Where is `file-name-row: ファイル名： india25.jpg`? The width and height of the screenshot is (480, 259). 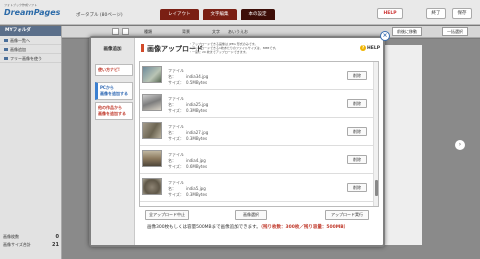 file-name-row: ファイル名： india25.jpg is located at coordinates (188, 102).